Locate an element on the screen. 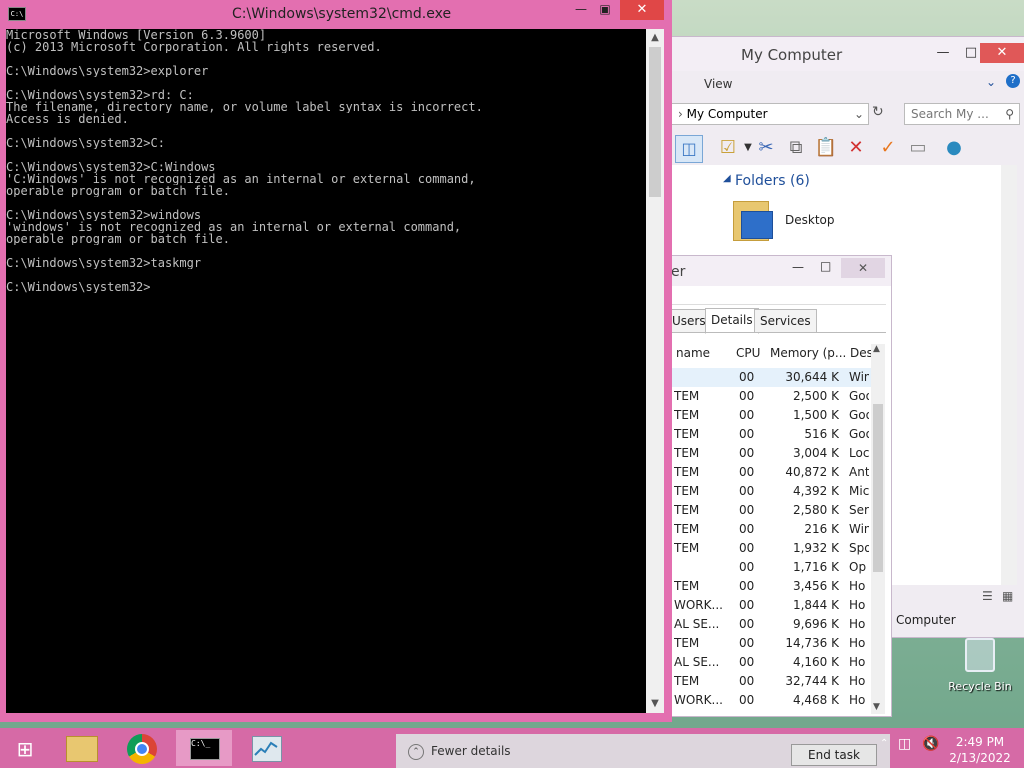 The height and width of the screenshot is (768, 1024). table-row: TEM 00 2,500 K Goo is located at coordinates (758, 396).